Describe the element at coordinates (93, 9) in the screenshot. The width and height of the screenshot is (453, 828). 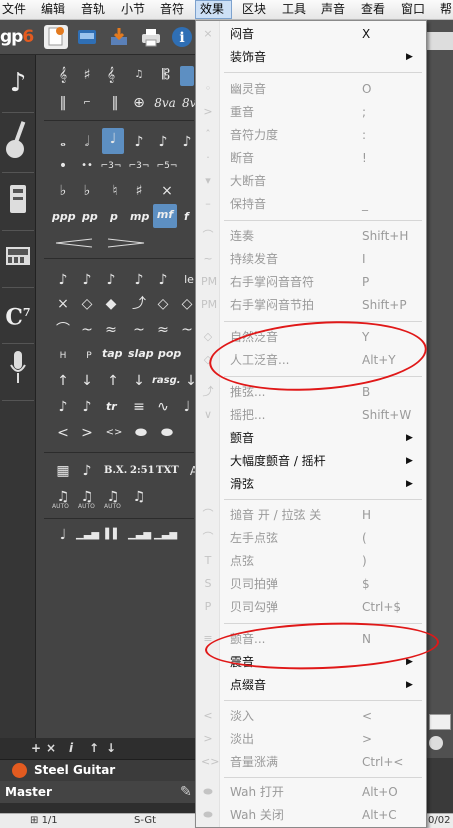
I see `menu-track: 音轨` at that location.